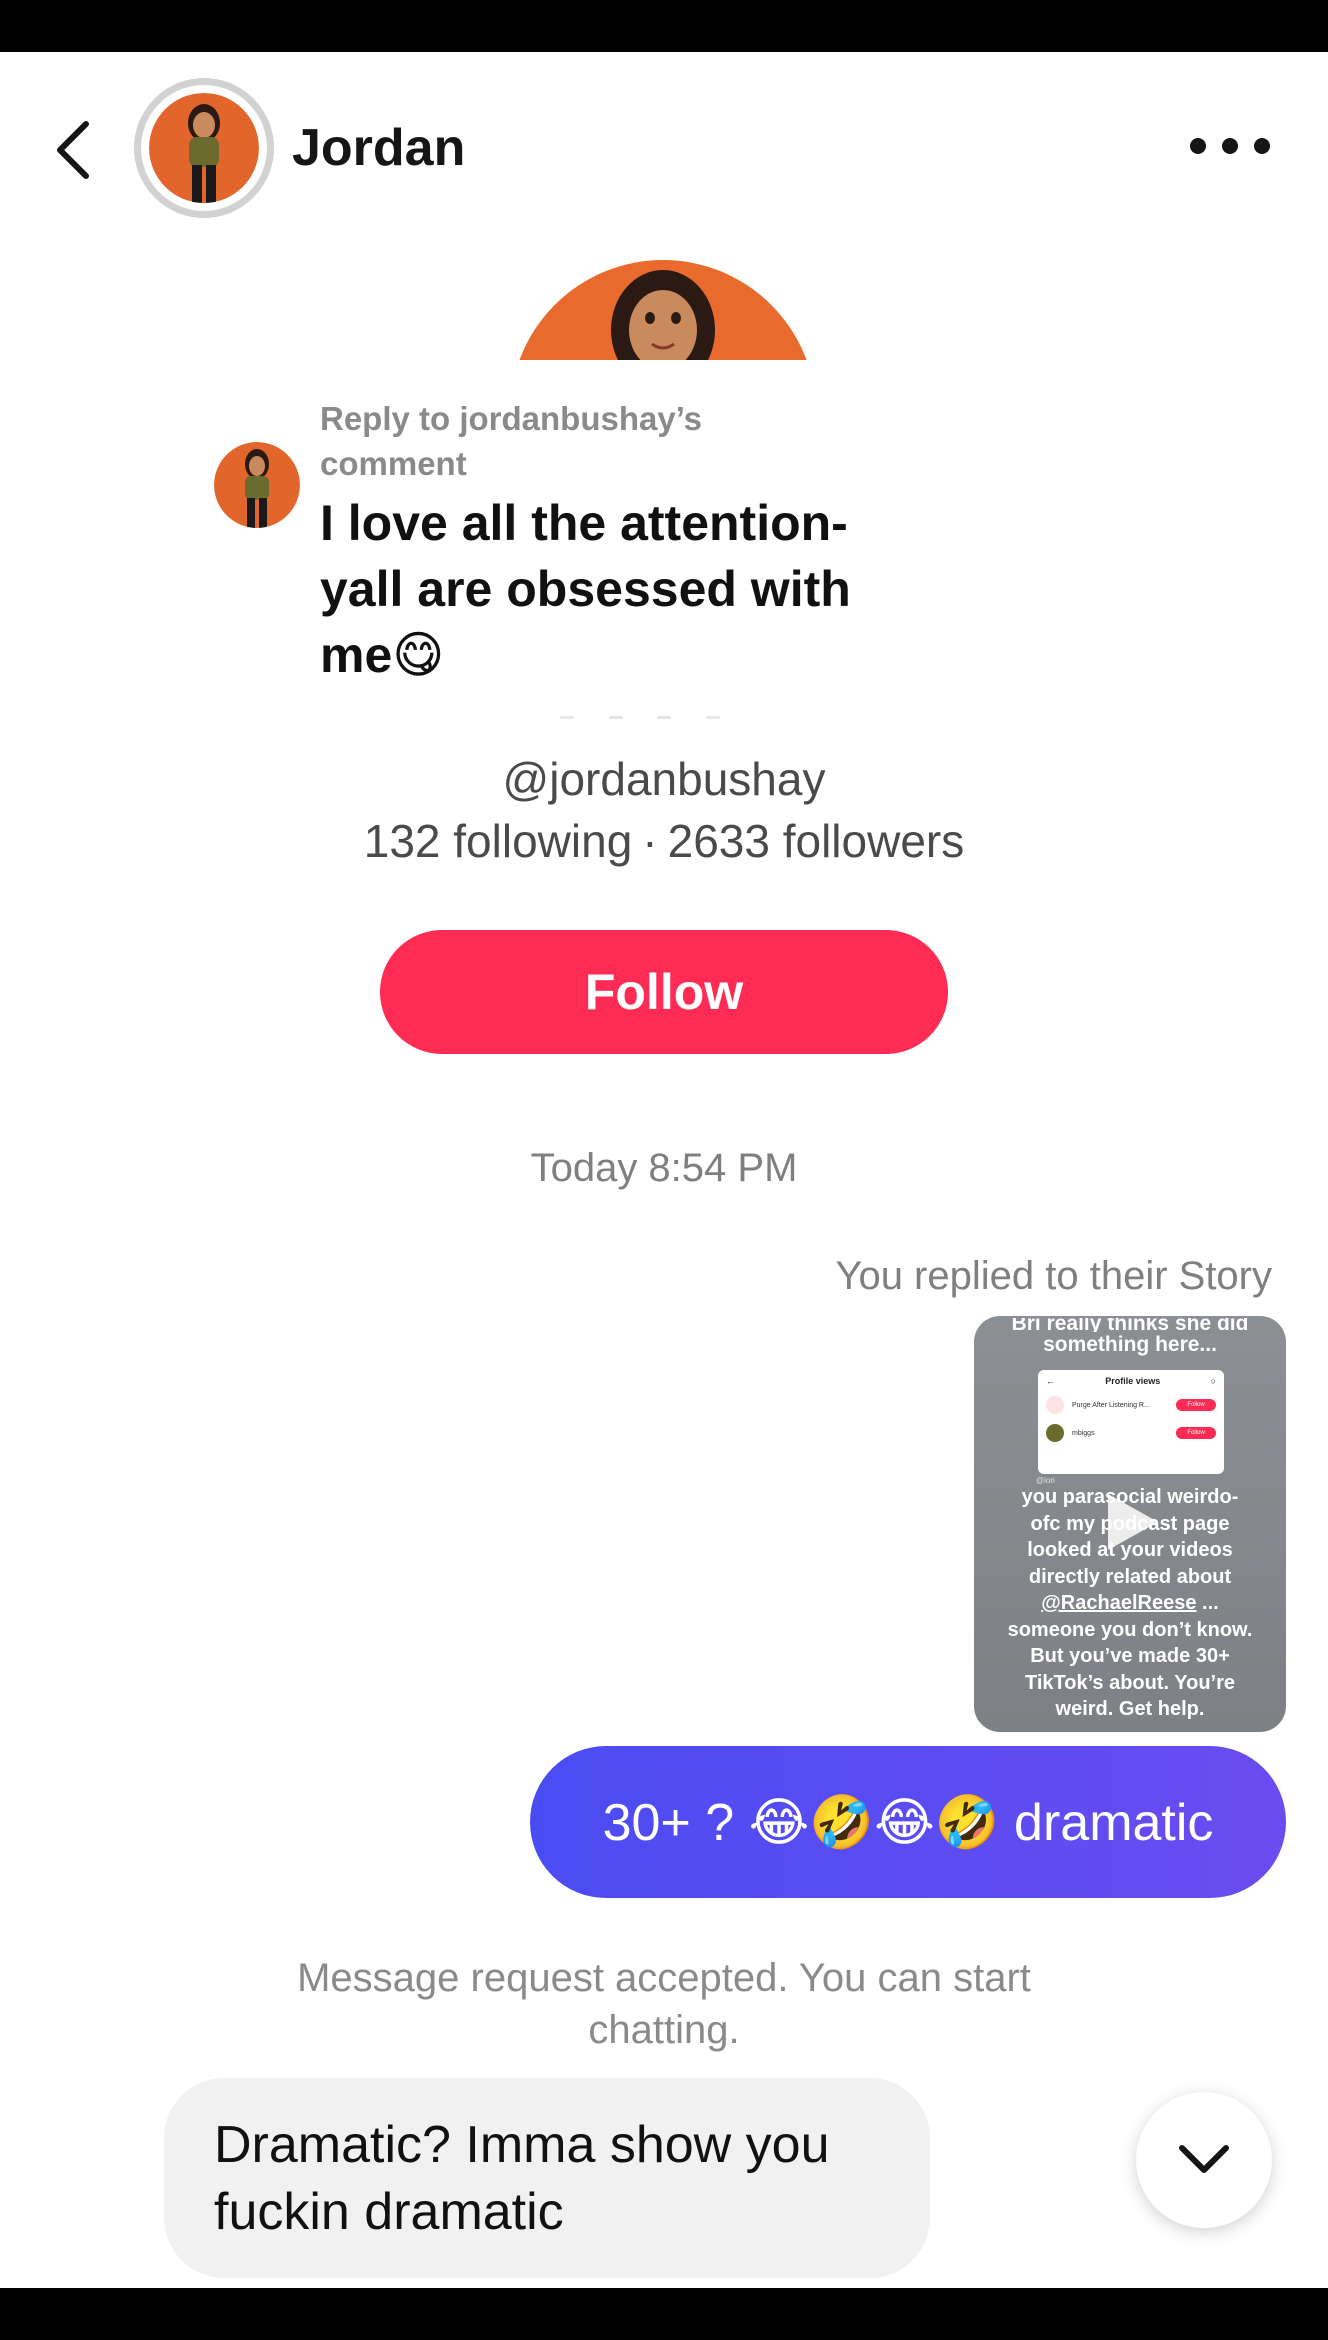  Describe the element at coordinates (379, 148) in the screenshot. I see `conversation-title: Jordan` at that location.